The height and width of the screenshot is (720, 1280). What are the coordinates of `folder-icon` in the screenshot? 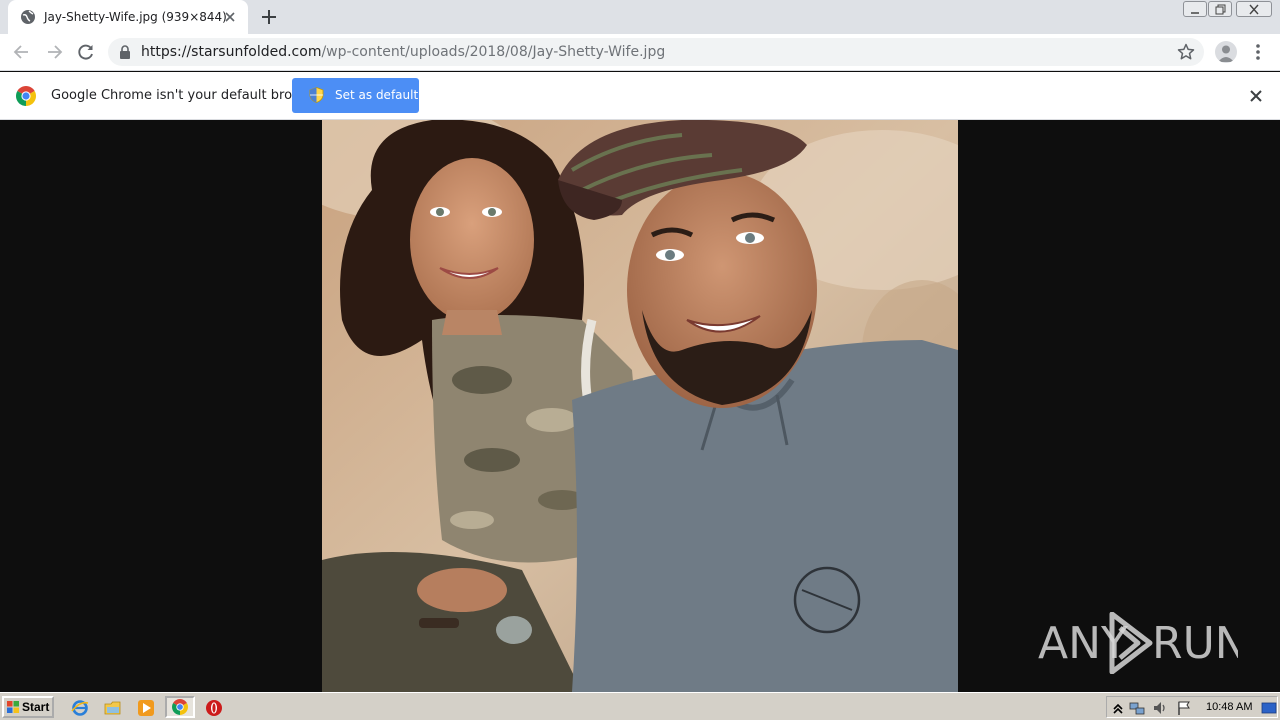 It's located at (113, 708).